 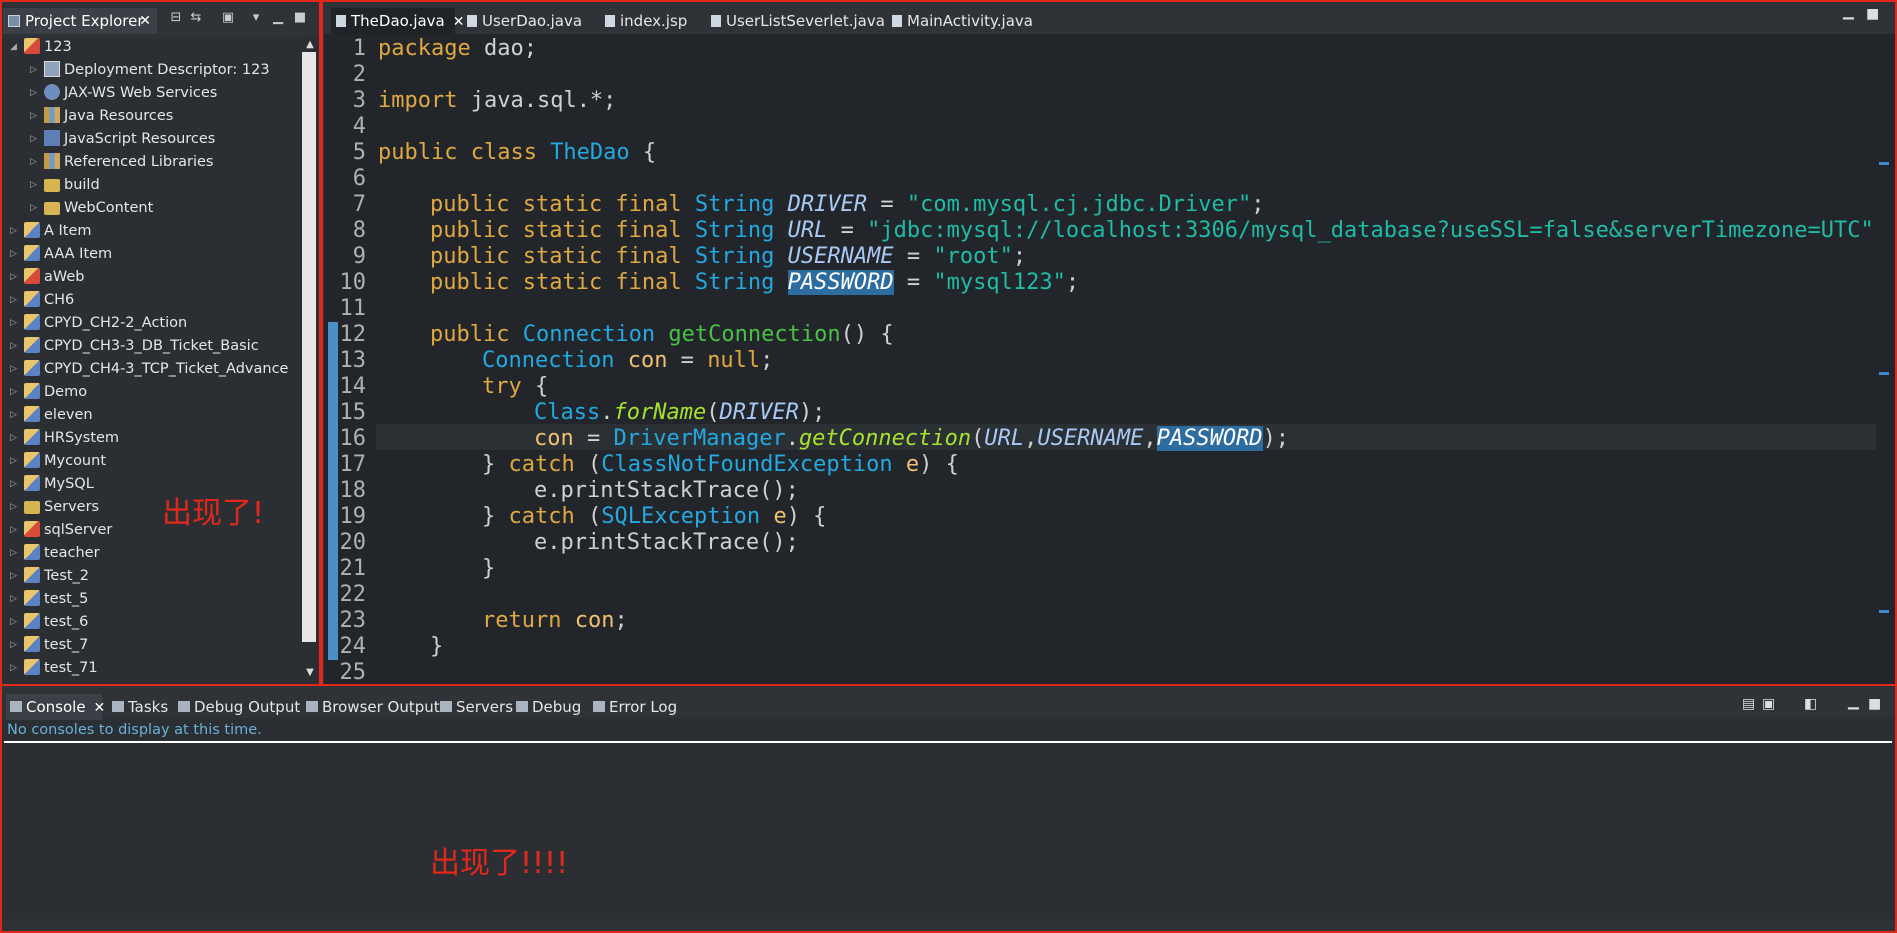 What do you see at coordinates (52, 484) in the screenshot?
I see `tree-item: ▷ MySQL` at bounding box center [52, 484].